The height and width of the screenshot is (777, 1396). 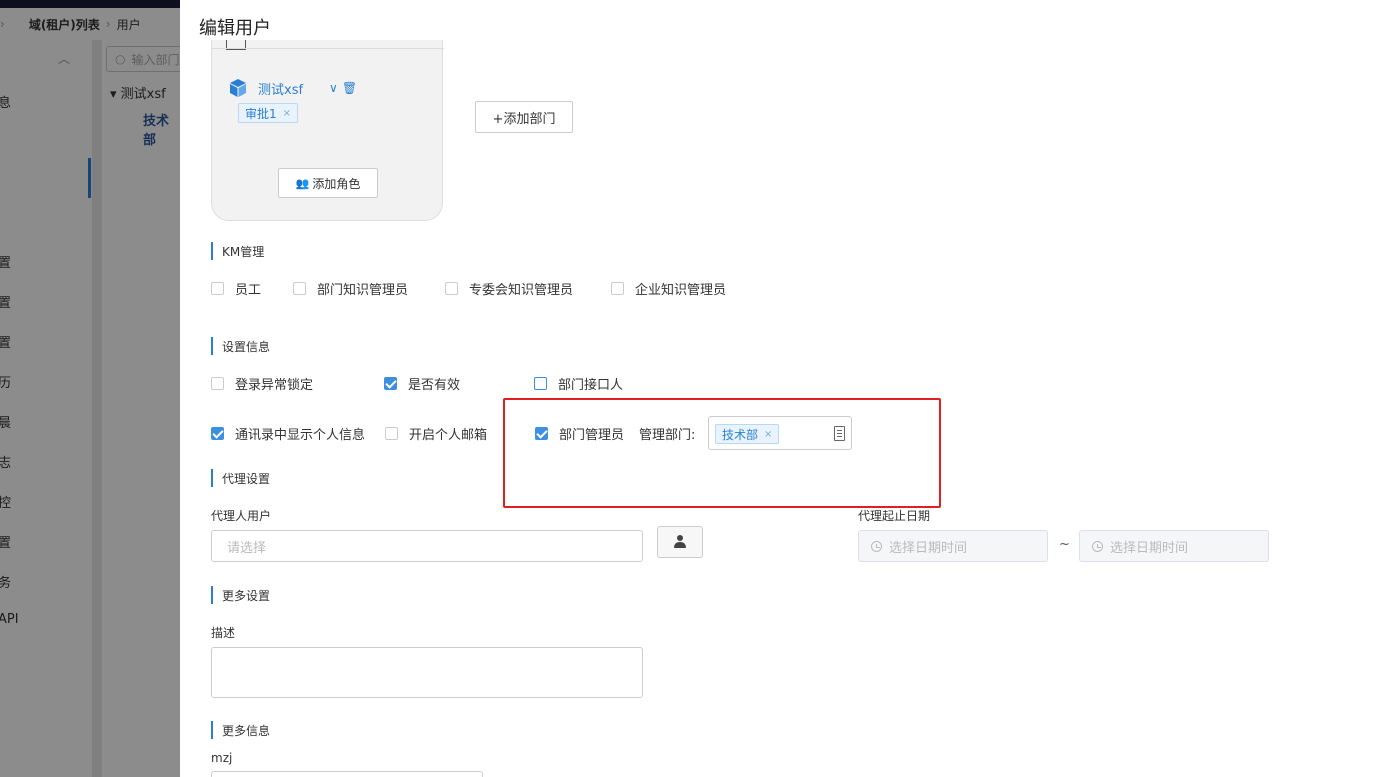 What do you see at coordinates (287, 113) in the screenshot?
I see `close-icon: ×` at bounding box center [287, 113].